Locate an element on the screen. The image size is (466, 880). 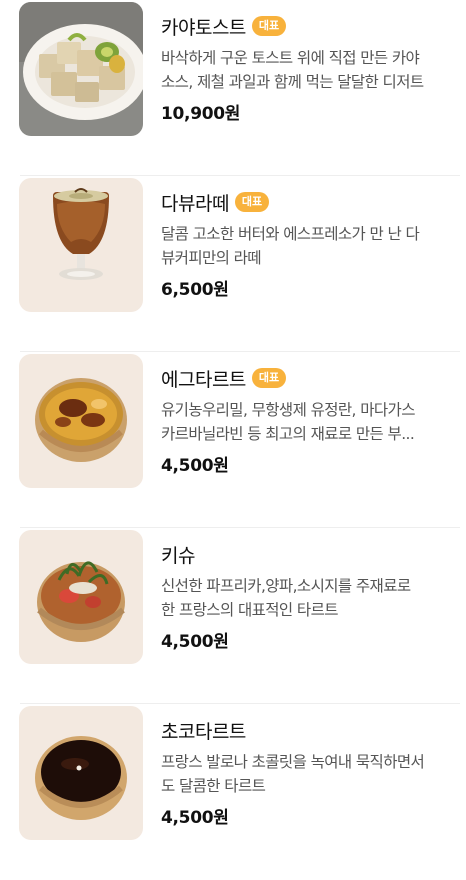
menu-item-name: 다뷰라떼 is located at coordinates (195, 203).